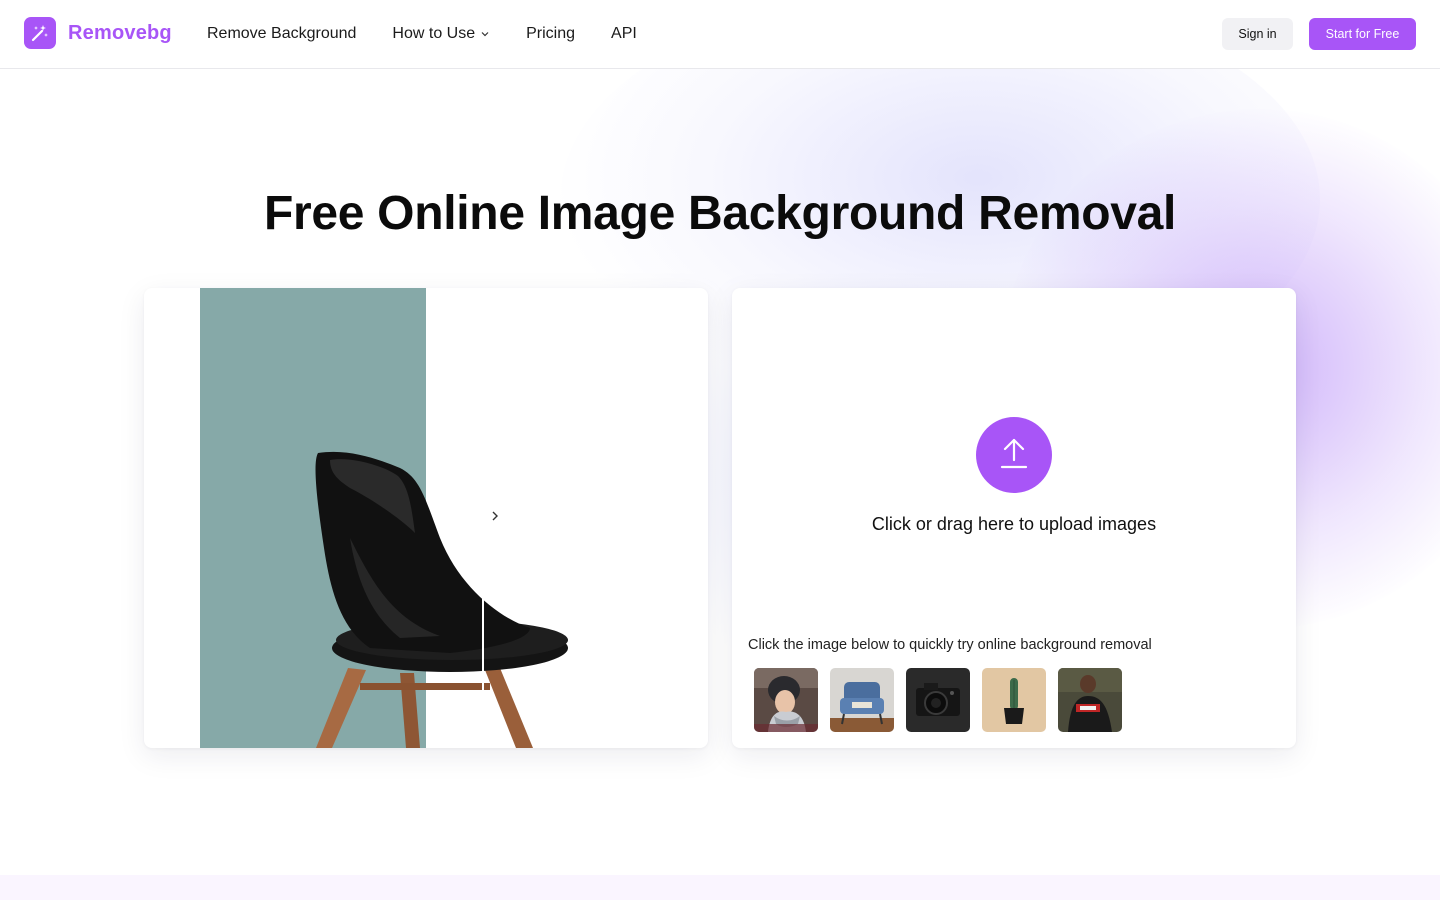  What do you see at coordinates (1257, 34) in the screenshot?
I see `sign-in-button: Sign in` at bounding box center [1257, 34].